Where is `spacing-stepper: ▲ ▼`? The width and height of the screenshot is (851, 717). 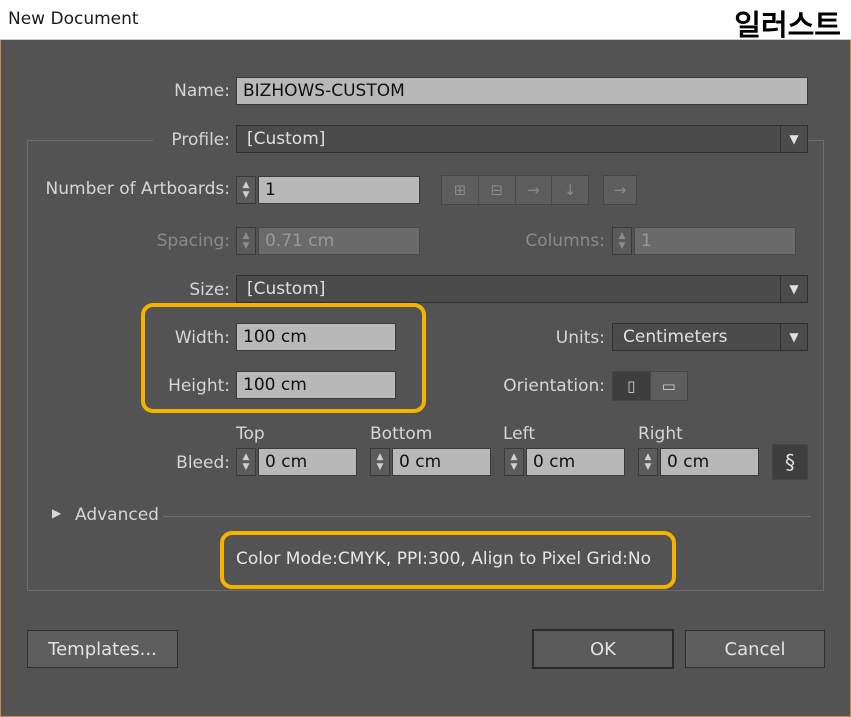 spacing-stepper: ▲ ▼ is located at coordinates (246, 241).